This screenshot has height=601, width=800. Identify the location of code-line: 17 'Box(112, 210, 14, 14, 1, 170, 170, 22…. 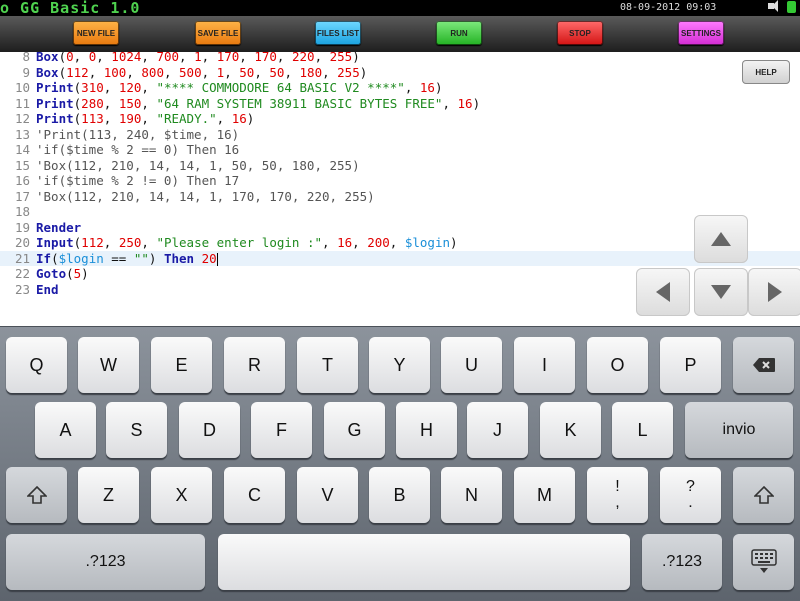
(400, 197).